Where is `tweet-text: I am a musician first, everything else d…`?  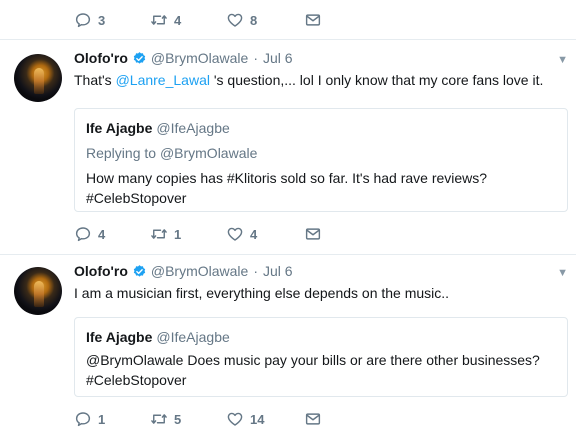 tweet-text: I am a musician first, everything else d… is located at coordinates (262, 293).